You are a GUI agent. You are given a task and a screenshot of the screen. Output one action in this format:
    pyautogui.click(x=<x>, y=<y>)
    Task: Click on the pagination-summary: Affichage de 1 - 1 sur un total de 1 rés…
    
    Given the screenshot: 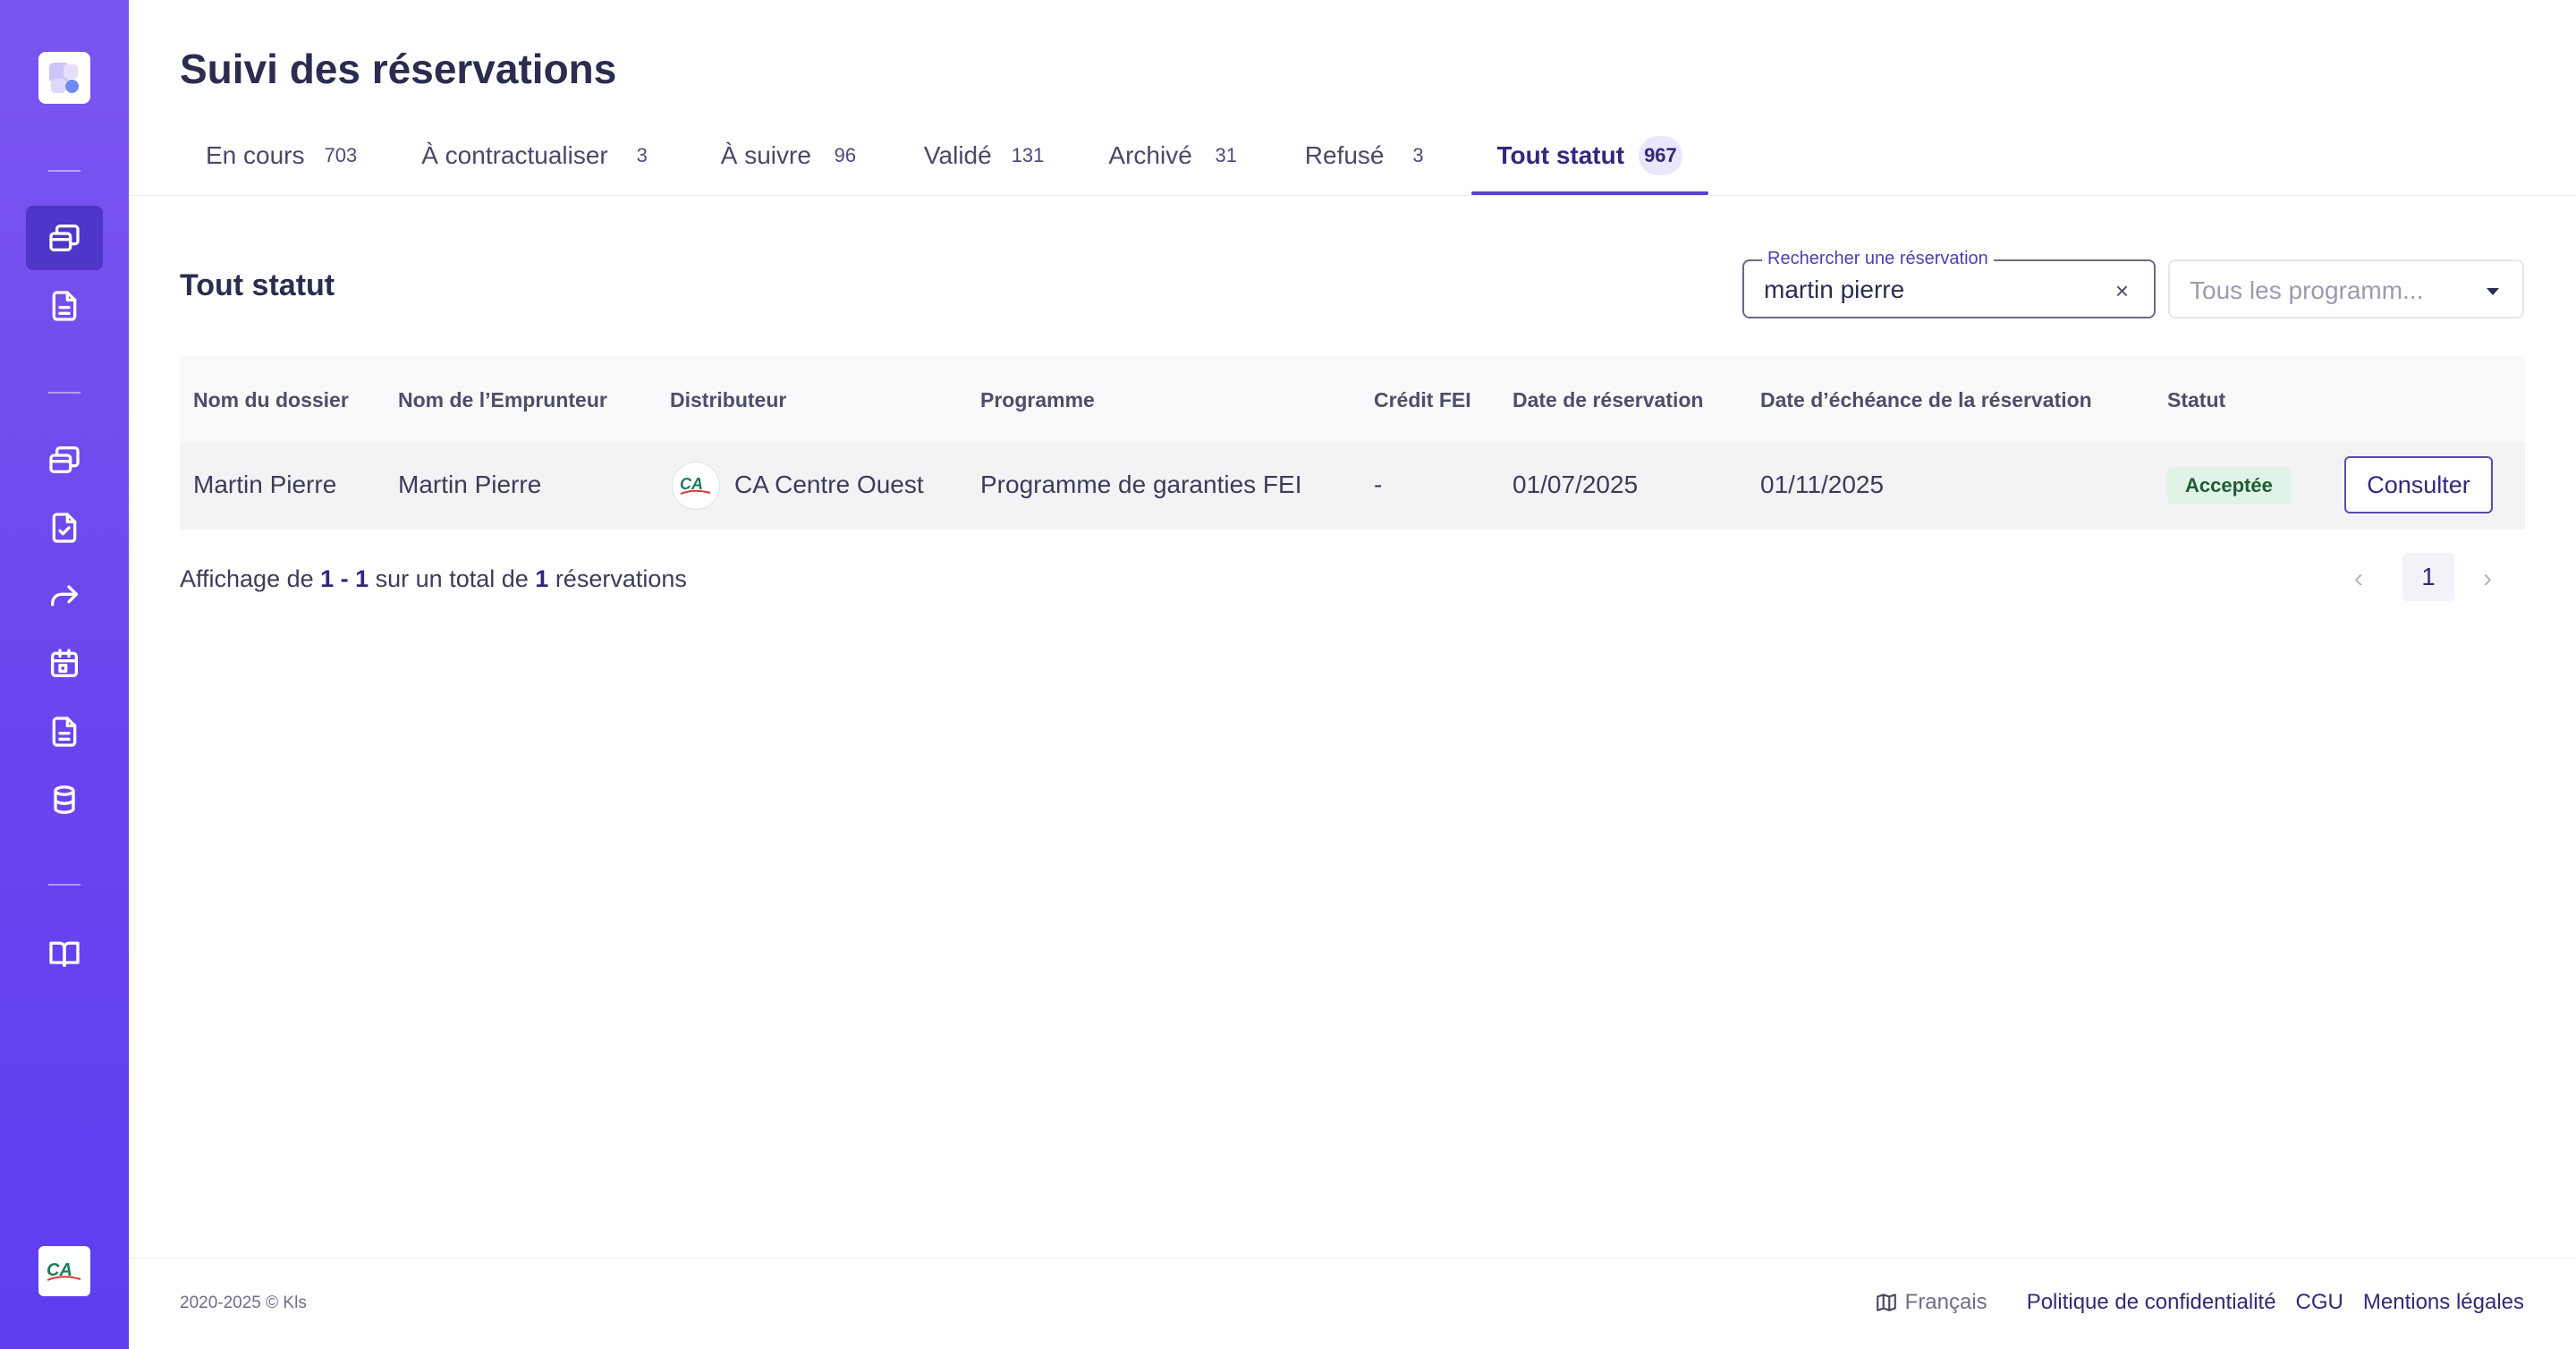 What is the action you would take?
    pyautogui.click(x=433, y=578)
    